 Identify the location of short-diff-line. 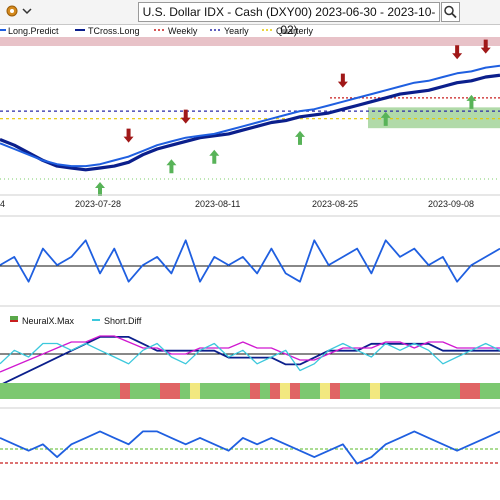
(250, 357).